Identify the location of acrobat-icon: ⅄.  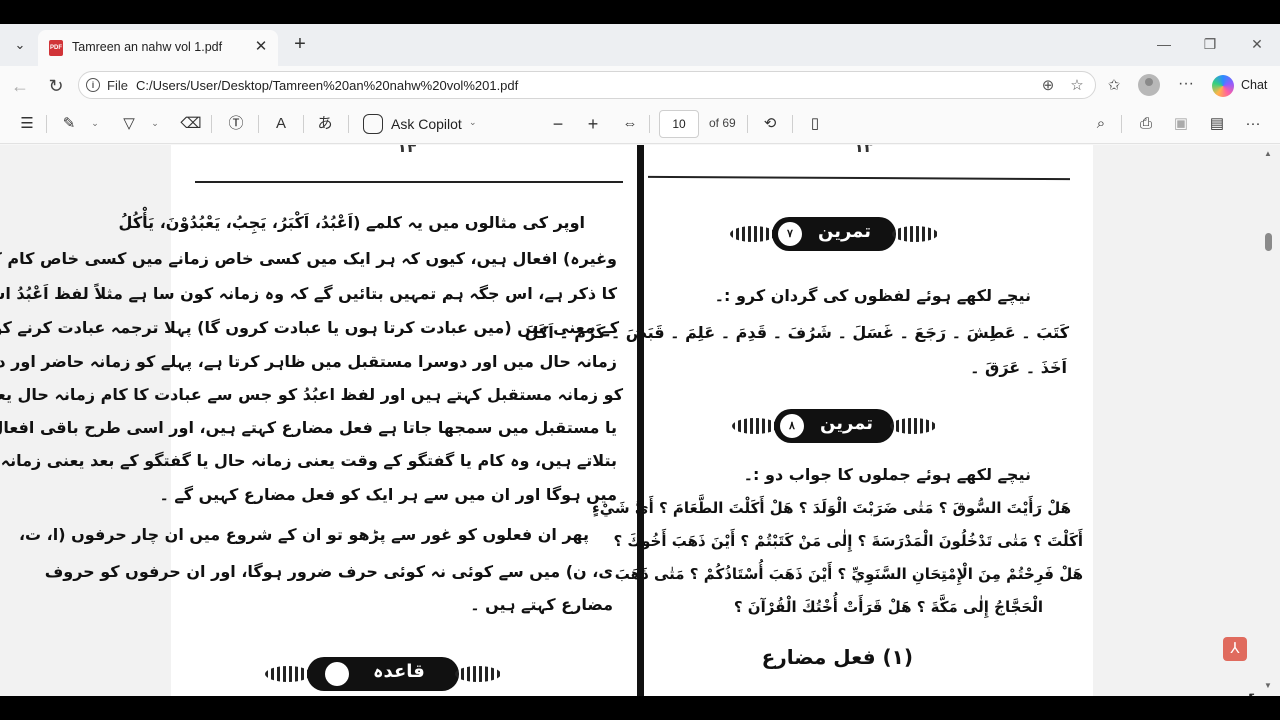
(1235, 649).